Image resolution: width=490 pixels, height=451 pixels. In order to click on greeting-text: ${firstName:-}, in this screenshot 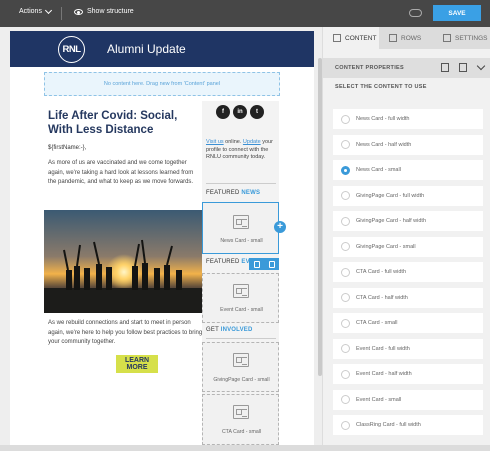, I will do `click(125, 148)`.